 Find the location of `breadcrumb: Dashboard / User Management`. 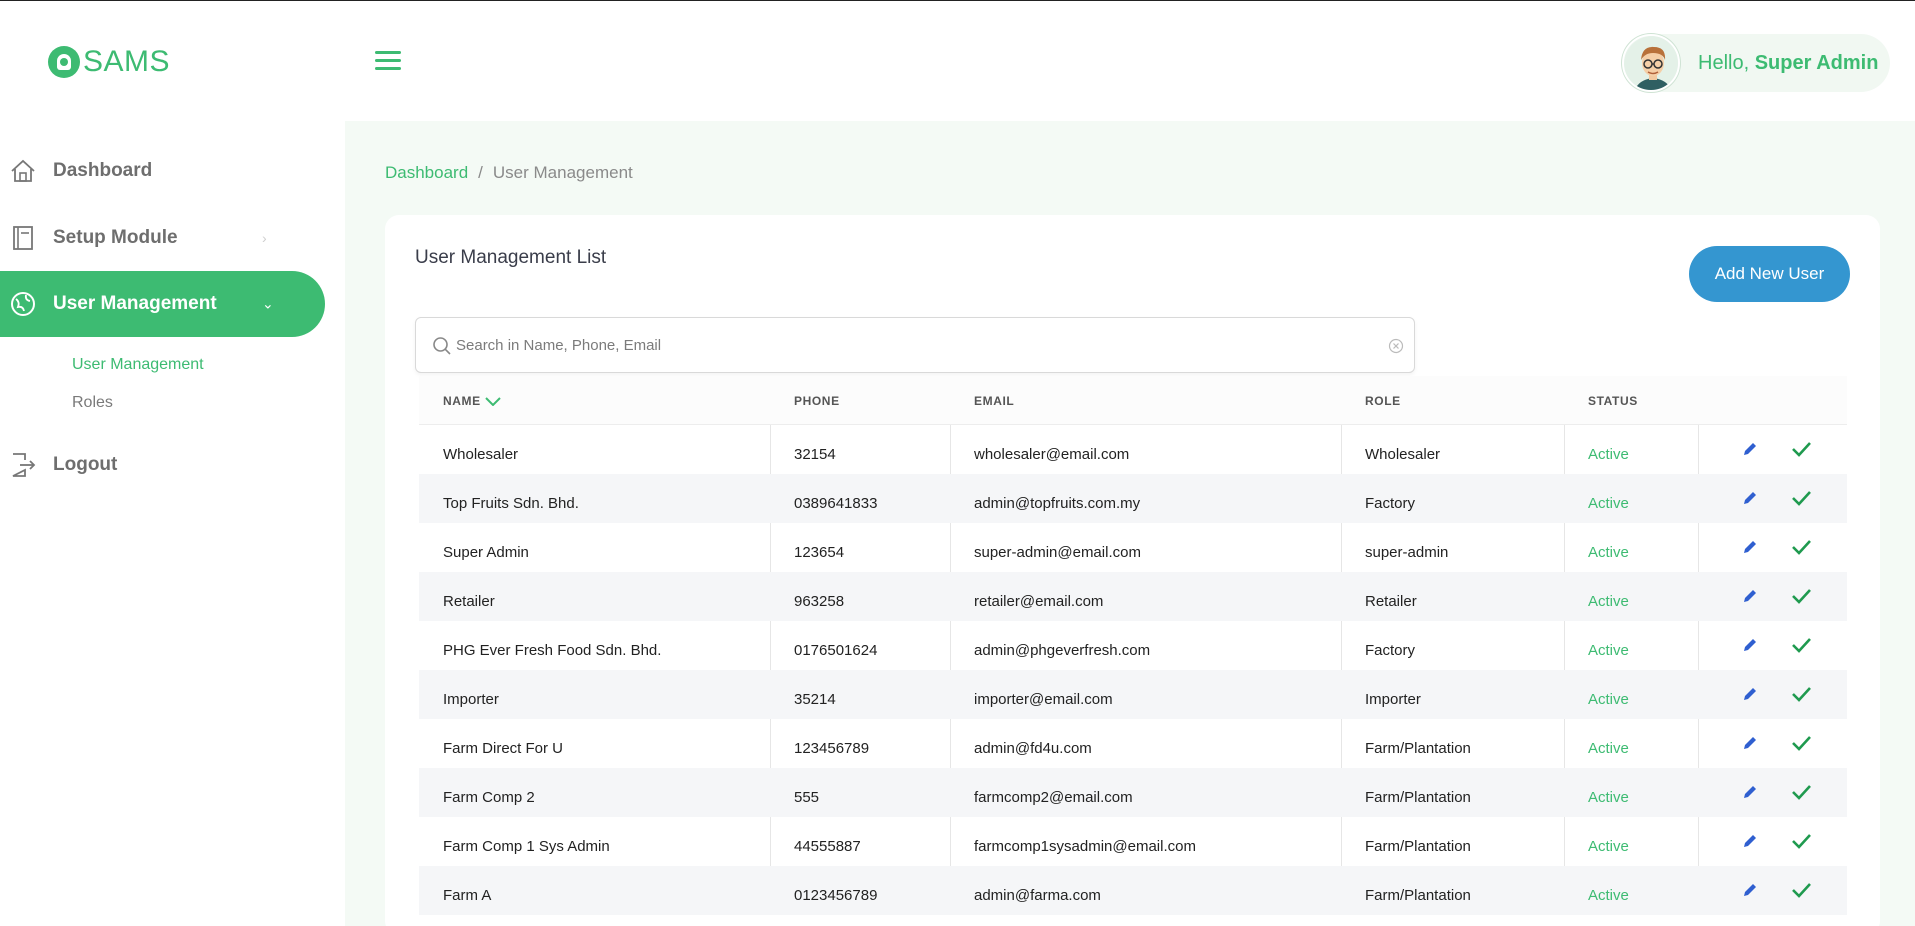

breadcrumb: Dashboard / User Management is located at coordinates (509, 173).